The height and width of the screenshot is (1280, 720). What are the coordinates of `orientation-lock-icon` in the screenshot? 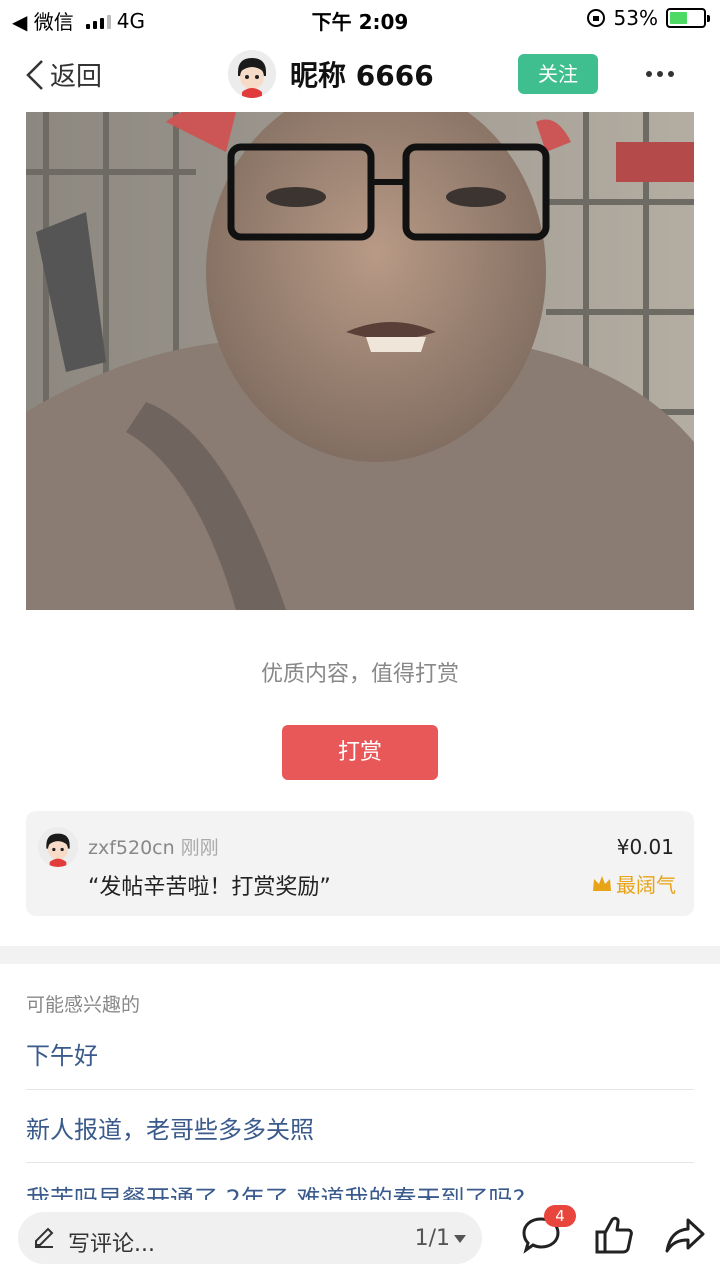 It's located at (595, 18).